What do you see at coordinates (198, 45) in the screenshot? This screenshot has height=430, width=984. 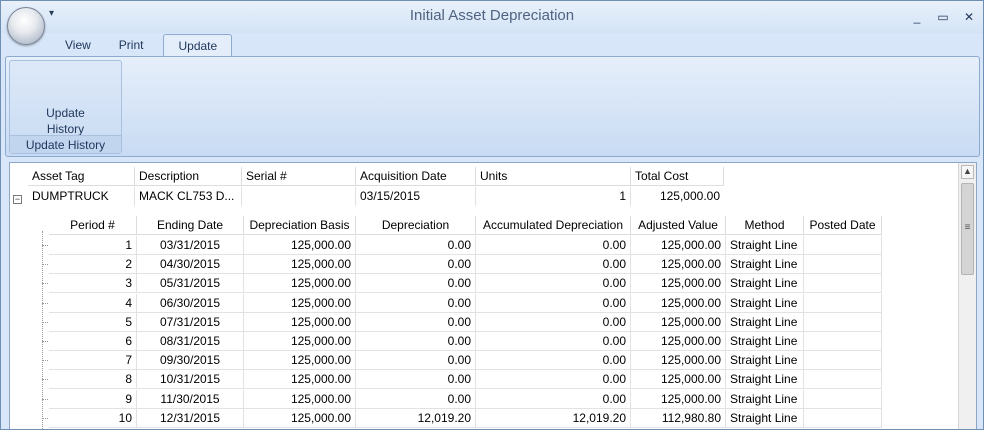 I see `tab-update: Update` at bounding box center [198, 45].